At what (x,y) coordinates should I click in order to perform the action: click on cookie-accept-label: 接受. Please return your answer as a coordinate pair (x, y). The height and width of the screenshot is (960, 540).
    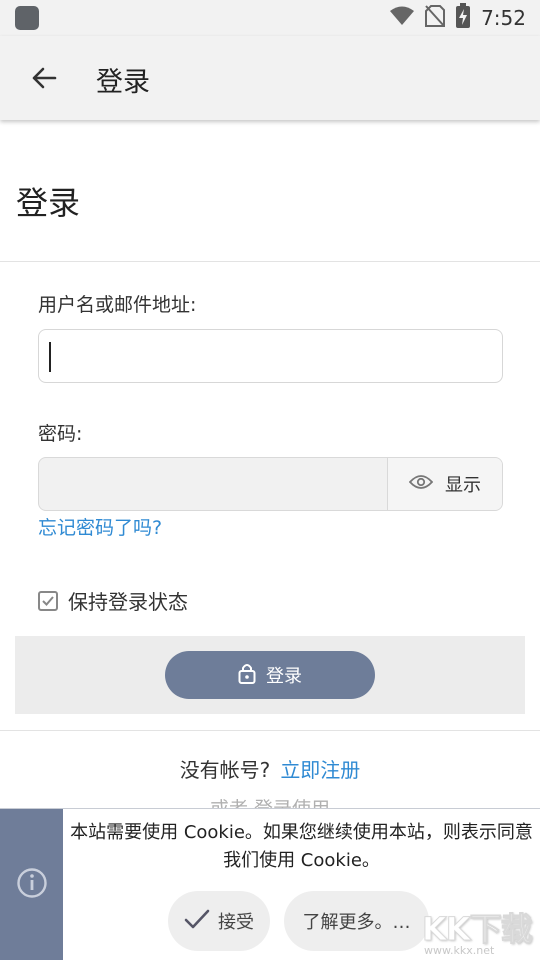
    Looking at the image, I should click on (236, 922).